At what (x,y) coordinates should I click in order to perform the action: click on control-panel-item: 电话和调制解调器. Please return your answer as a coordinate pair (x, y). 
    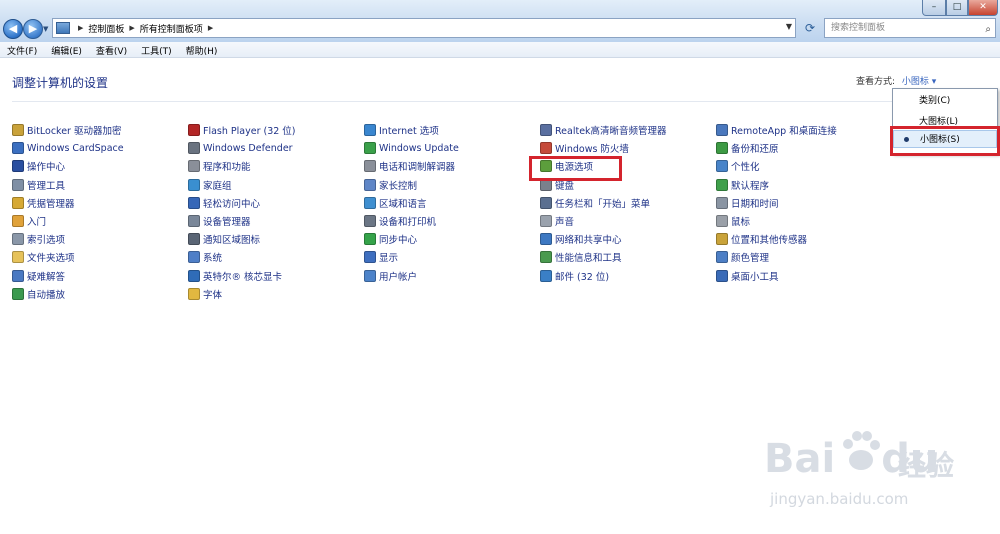
    Looking at the image, I should click on (409, 166).